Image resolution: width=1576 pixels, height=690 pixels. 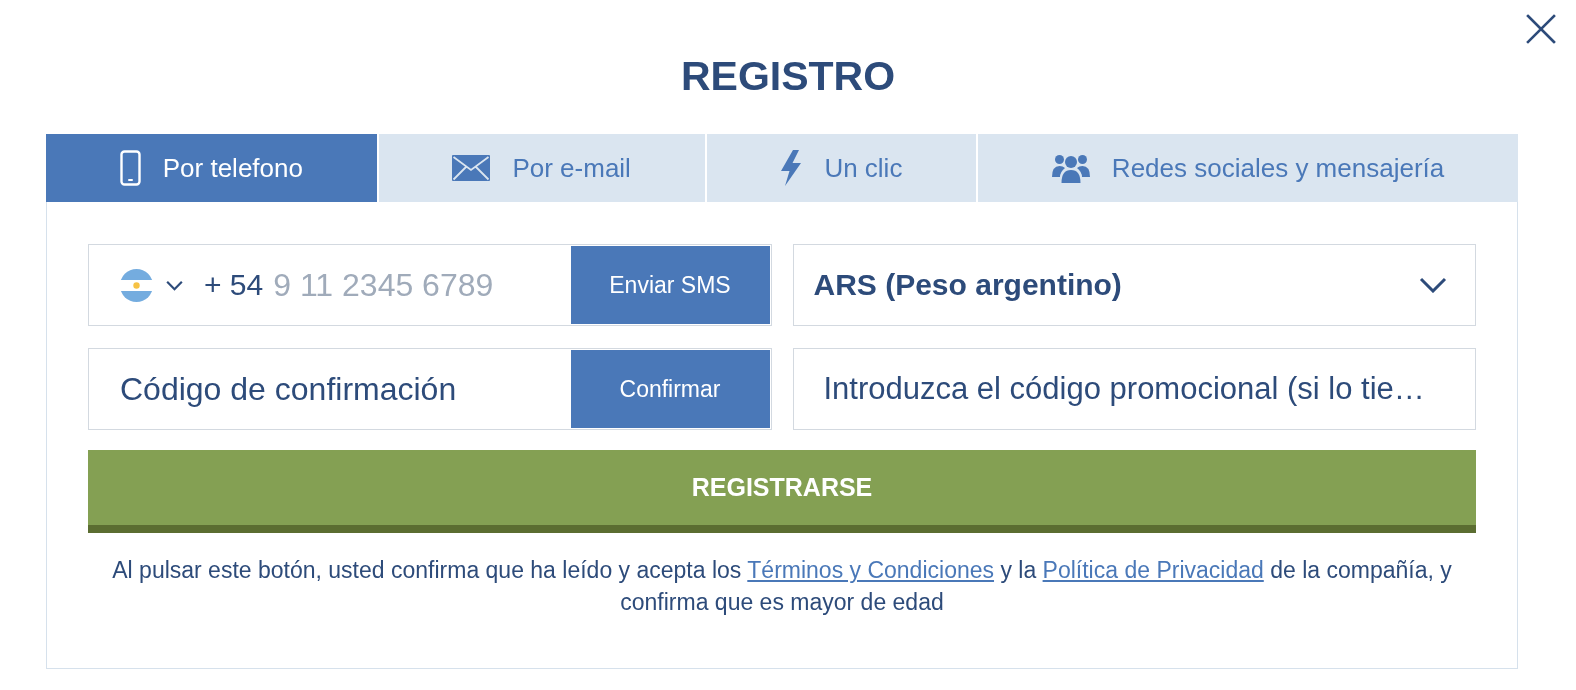 I want to click on terms-notice: Al pulsar este botón, usted confirma que ha leído y acepta los Términos y Condiciones y la Política de Privacidad de la compañía, y confirma que es mayor de edad, so click(x=782, y=586).